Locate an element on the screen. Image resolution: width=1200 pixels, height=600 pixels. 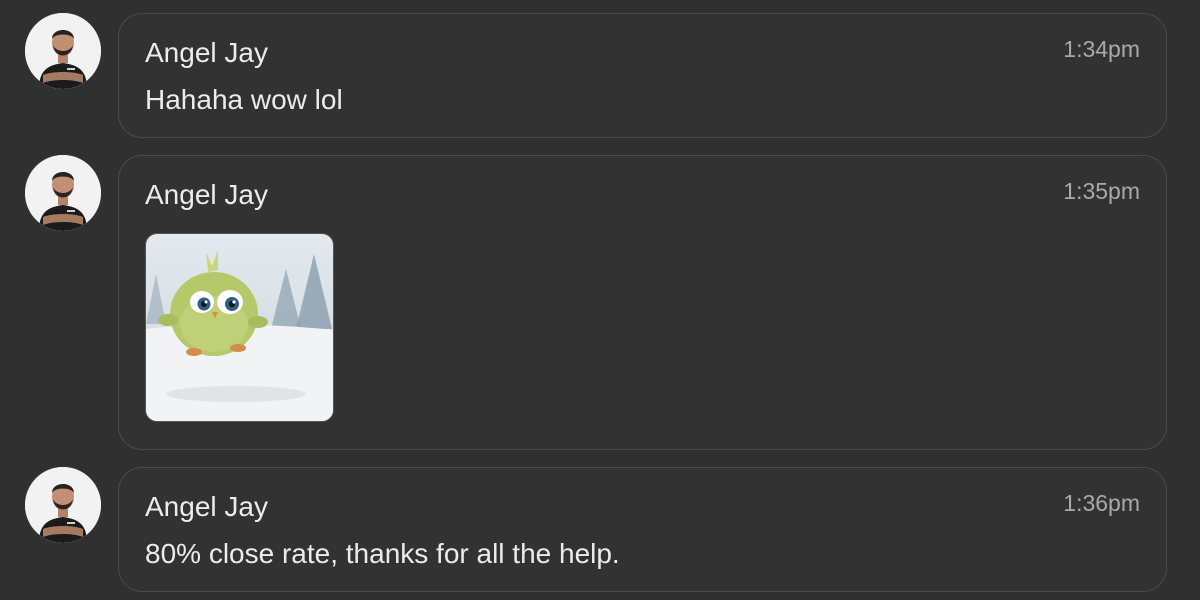
green-bird-sticker is located at coordinates (240, 328).